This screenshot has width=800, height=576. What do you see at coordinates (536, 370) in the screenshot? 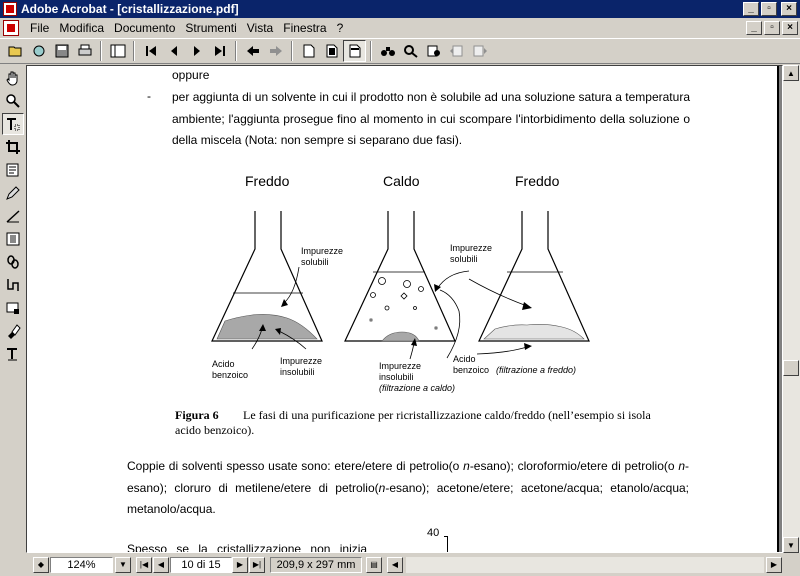
I see `label-filtrazione-freddo: (filtrazione a freddo)` at bounding box center [536, 370].